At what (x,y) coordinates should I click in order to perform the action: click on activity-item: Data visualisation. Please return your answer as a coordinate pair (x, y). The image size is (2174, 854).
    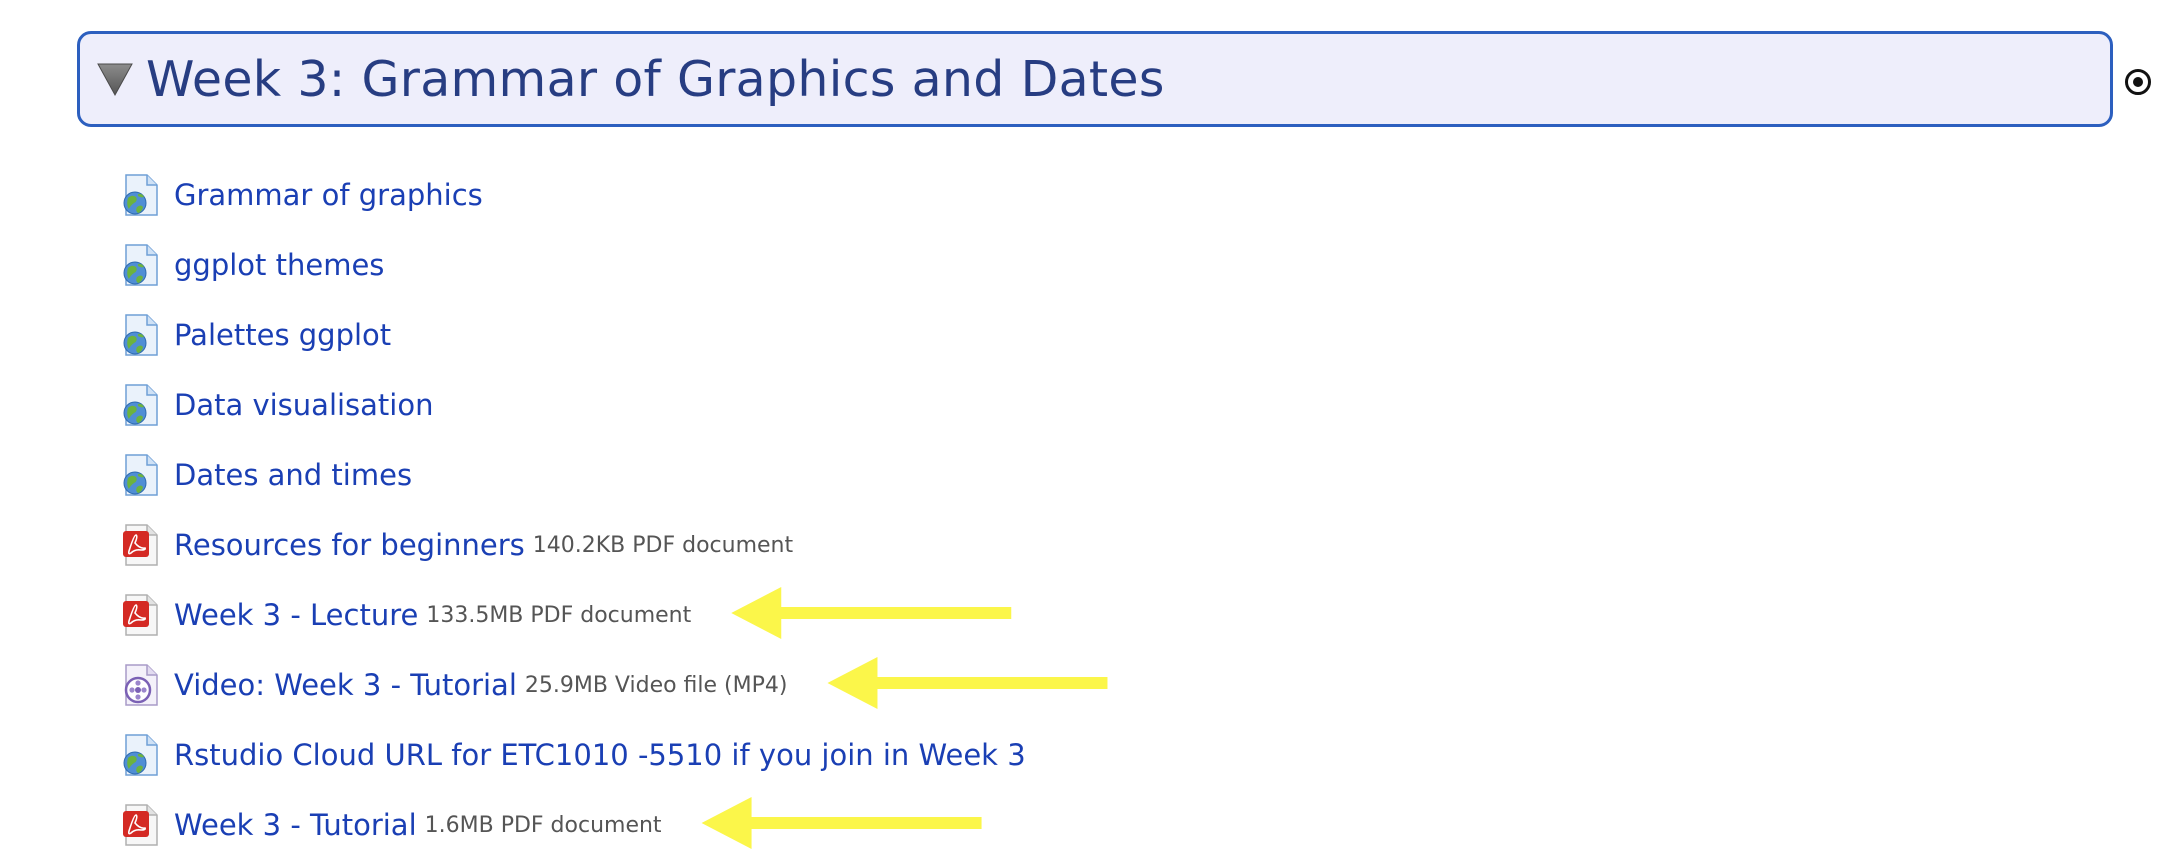
    Looking at the image, I should click on (573, 405).